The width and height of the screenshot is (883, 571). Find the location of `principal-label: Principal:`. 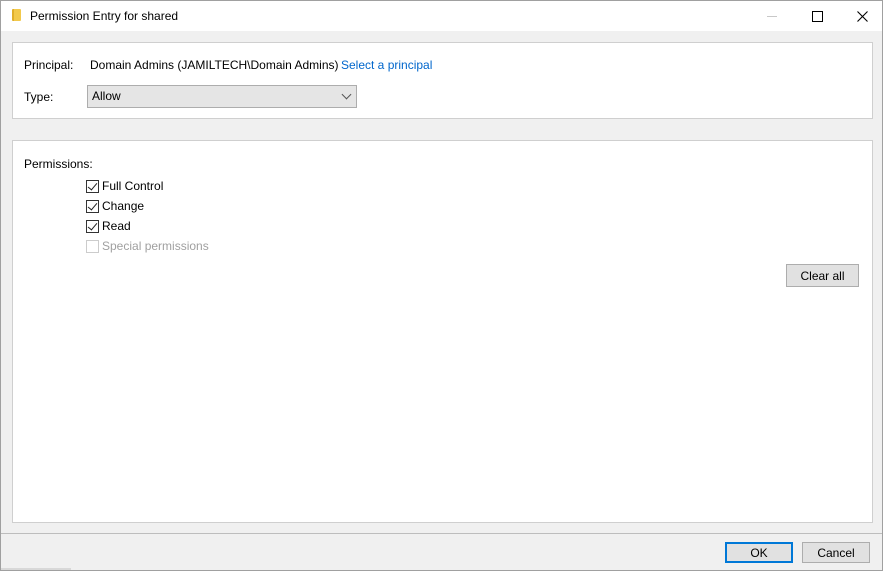

principal-label: Principal: is located at coordinates (49, 65).